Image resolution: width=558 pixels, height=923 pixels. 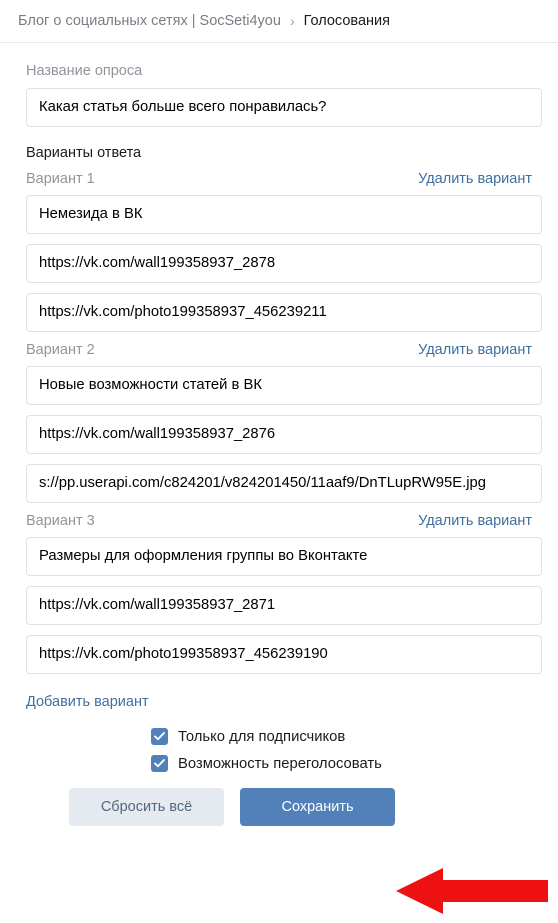 I want to click on poll-title-input: Какая статья больше всего понравилась?, so click(x=284, y=107).